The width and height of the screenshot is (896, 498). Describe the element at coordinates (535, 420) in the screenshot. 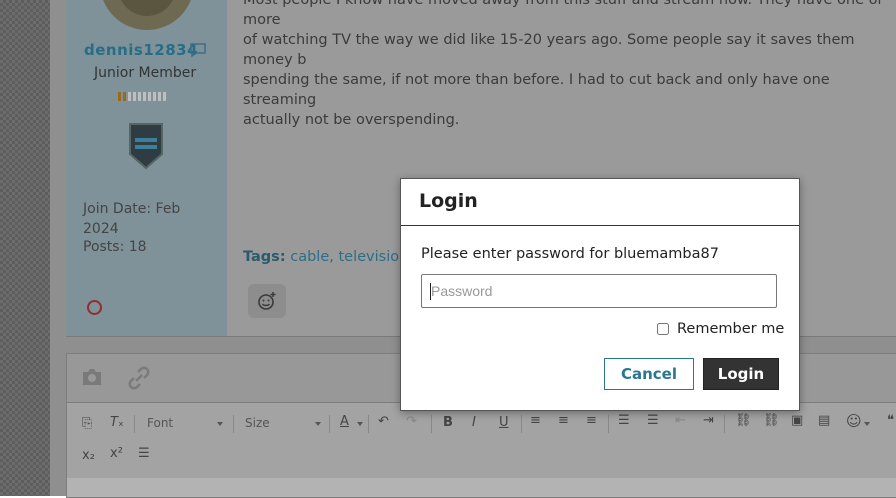

I see `align-left-icon: ≡` at that location.